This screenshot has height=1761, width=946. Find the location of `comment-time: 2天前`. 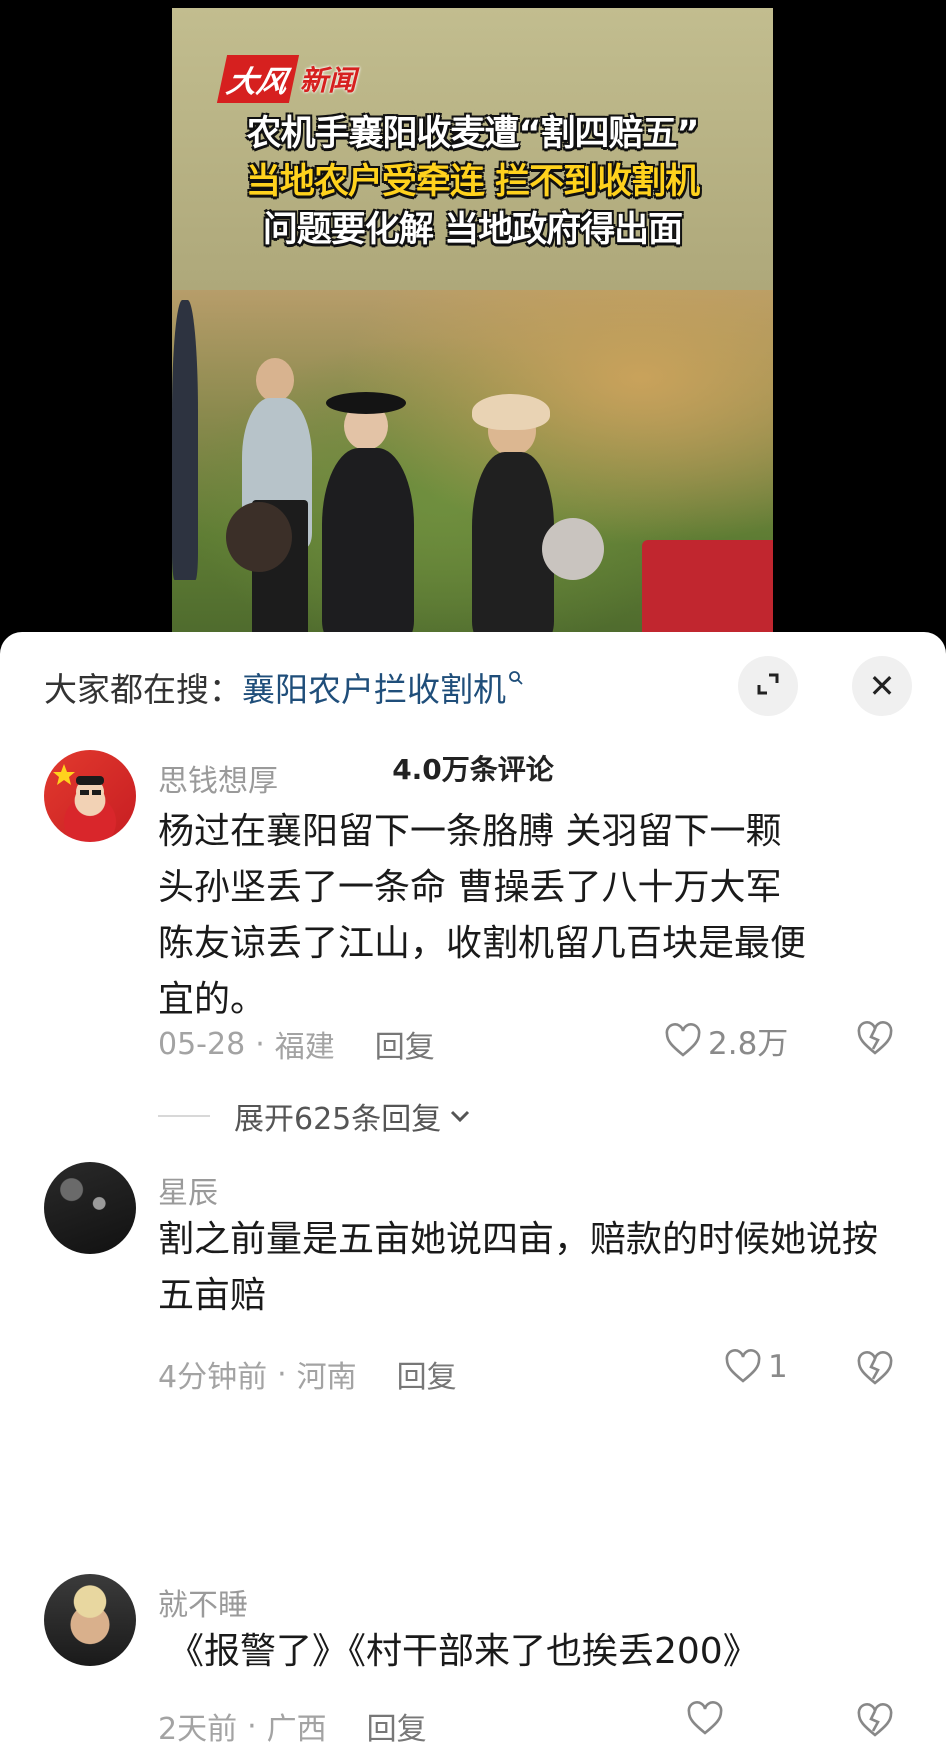

comment-time: 2天前 is located at coordinates (198, 1729).